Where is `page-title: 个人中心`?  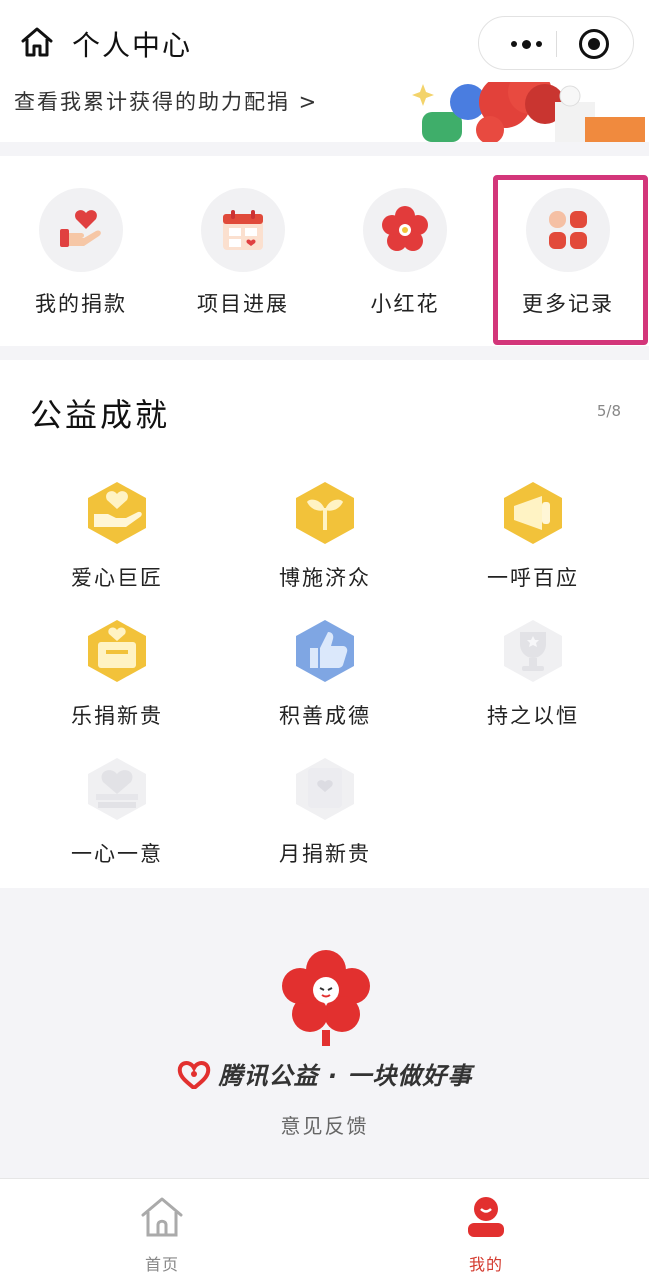 page-title: 个人中心 is located at coordinates (132, 45).